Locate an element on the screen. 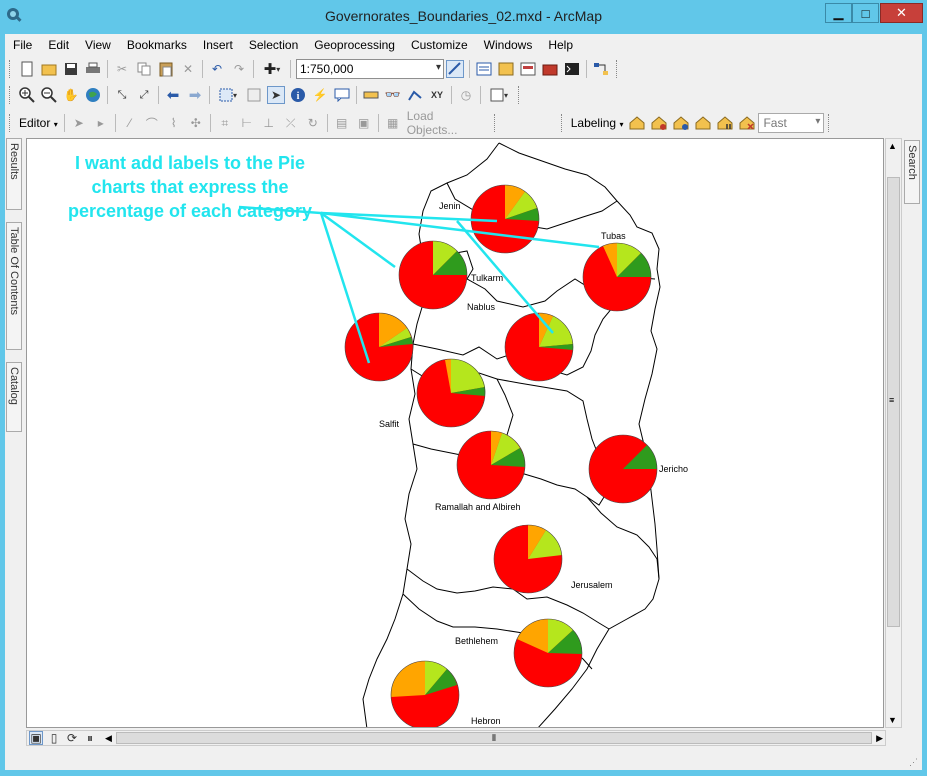 The width and height of the screenshot is (927, 776). hyperlink-icon: ⚡ is located at coordinates (320, 95).